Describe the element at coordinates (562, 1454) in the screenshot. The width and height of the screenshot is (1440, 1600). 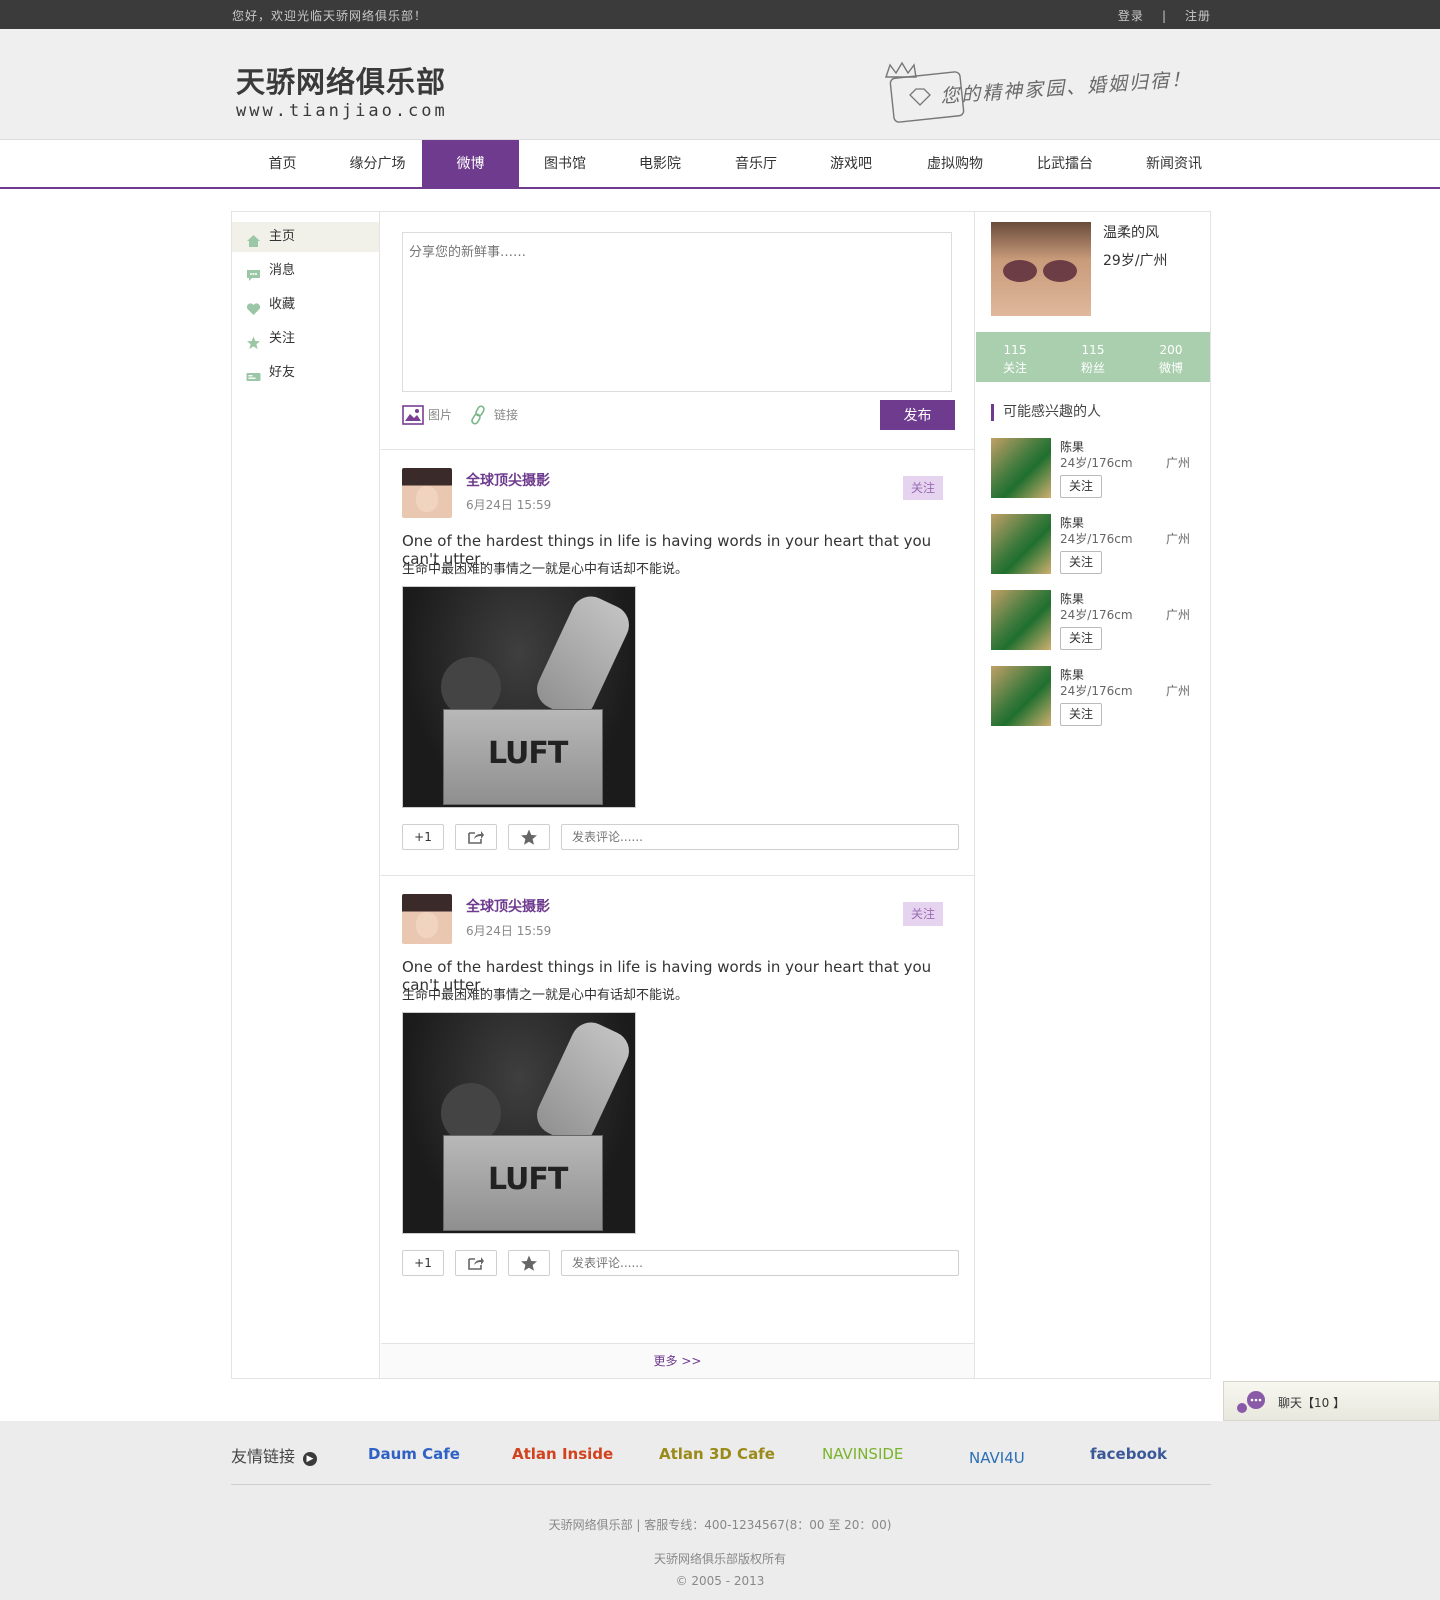
I see `partner-link: Atlan Inside` at that location.